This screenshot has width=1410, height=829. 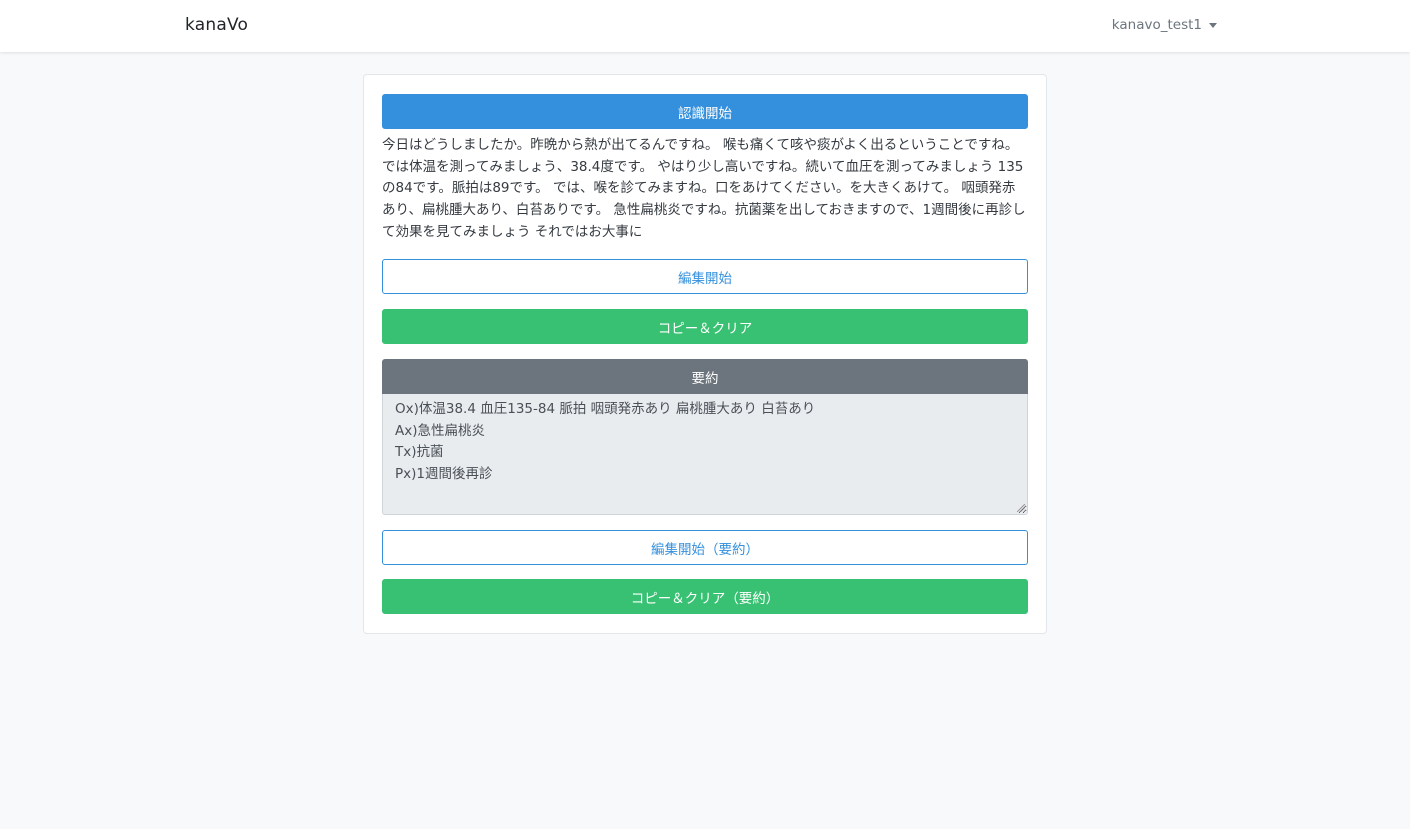 I want to click on summary-header: 要約, so click(x=705, y=376).